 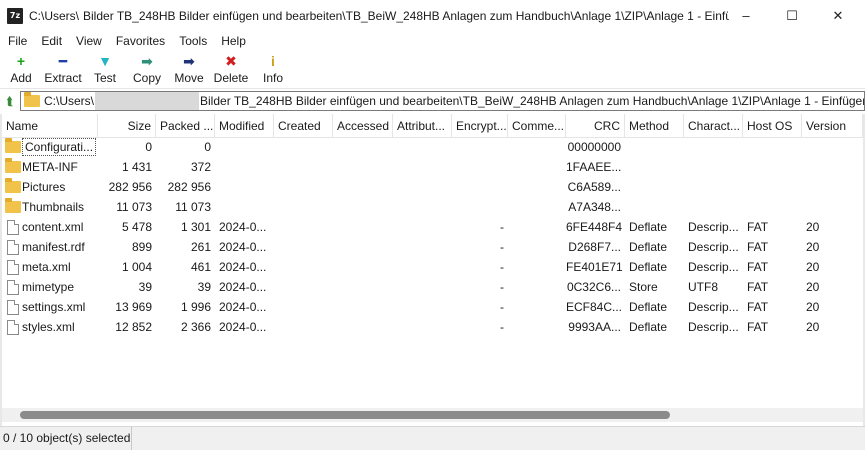 I want to click on maximize-button: ☐, so click(x=792, y=15).